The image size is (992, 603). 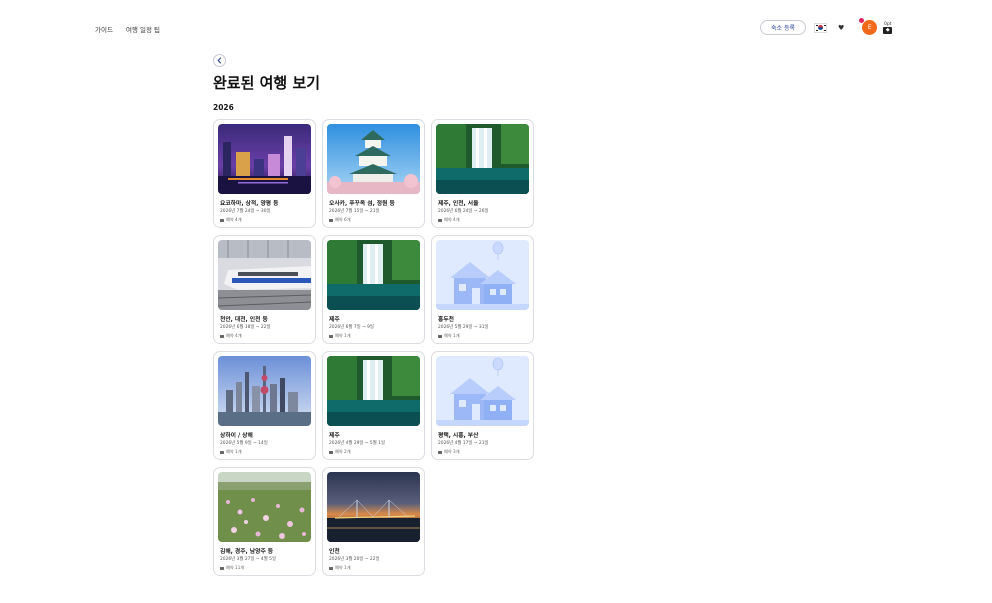 I want to click on trip-card: 제주 2026년 6월 7일 ~ 9일 예약 1개, so click(x=373, y=289).